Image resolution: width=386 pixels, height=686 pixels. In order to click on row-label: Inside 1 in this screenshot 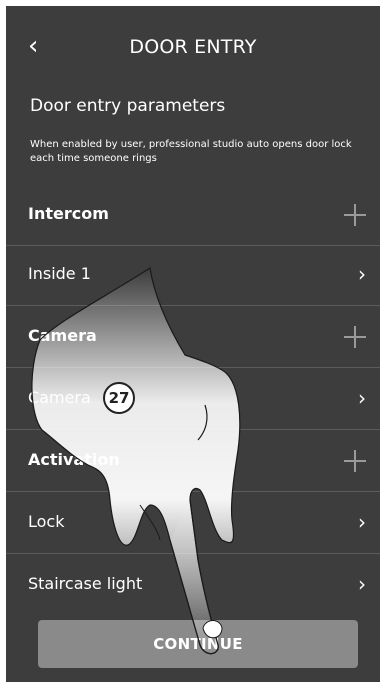, I will do `click(59, 273)`.